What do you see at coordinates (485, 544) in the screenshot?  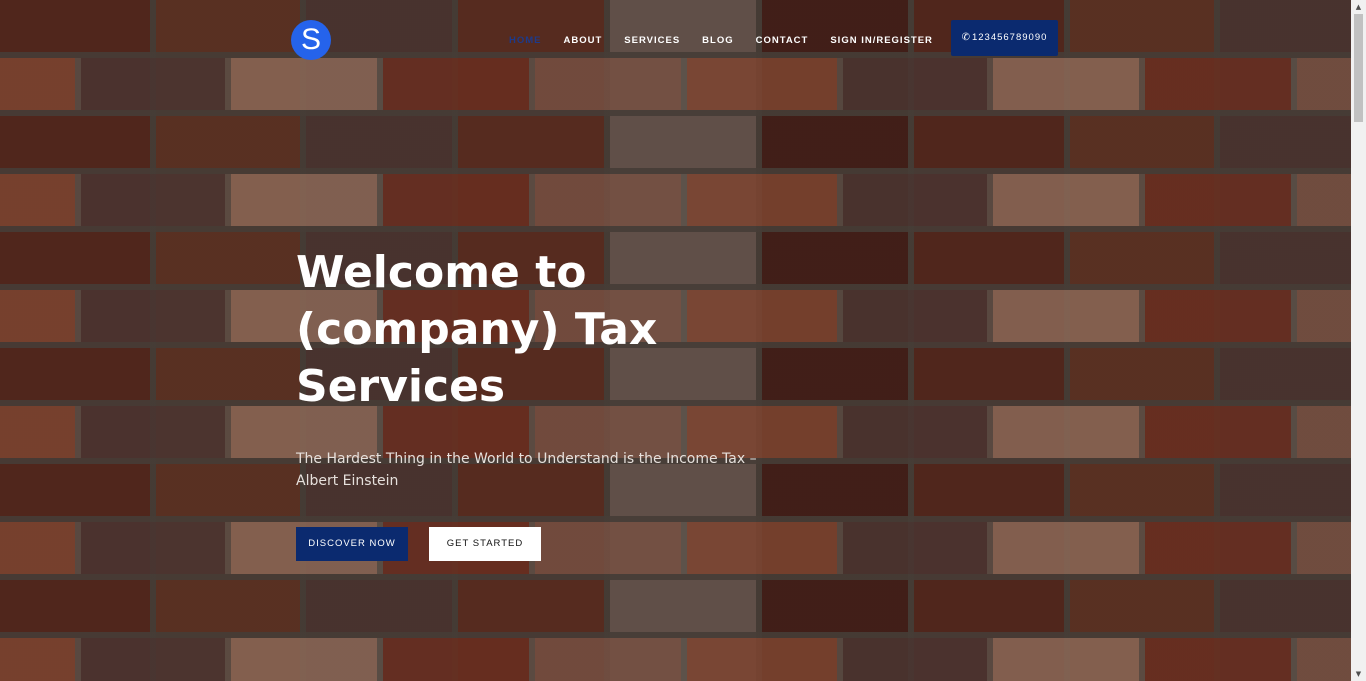 I see `get-started-button: GET STARTED` at bounding box center [485, 544].